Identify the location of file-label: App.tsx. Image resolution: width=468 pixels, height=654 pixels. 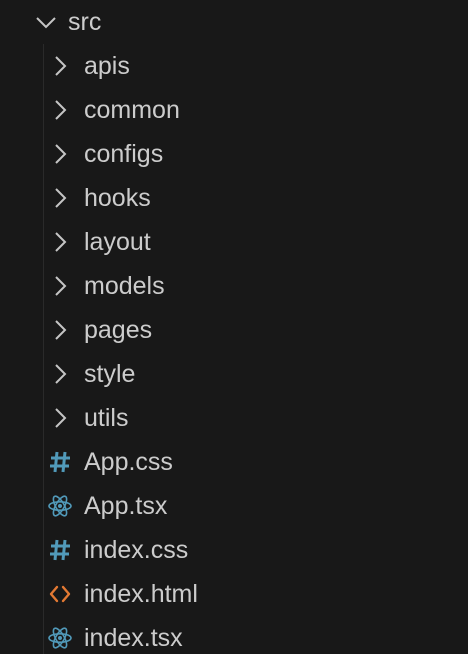
(126, 506).